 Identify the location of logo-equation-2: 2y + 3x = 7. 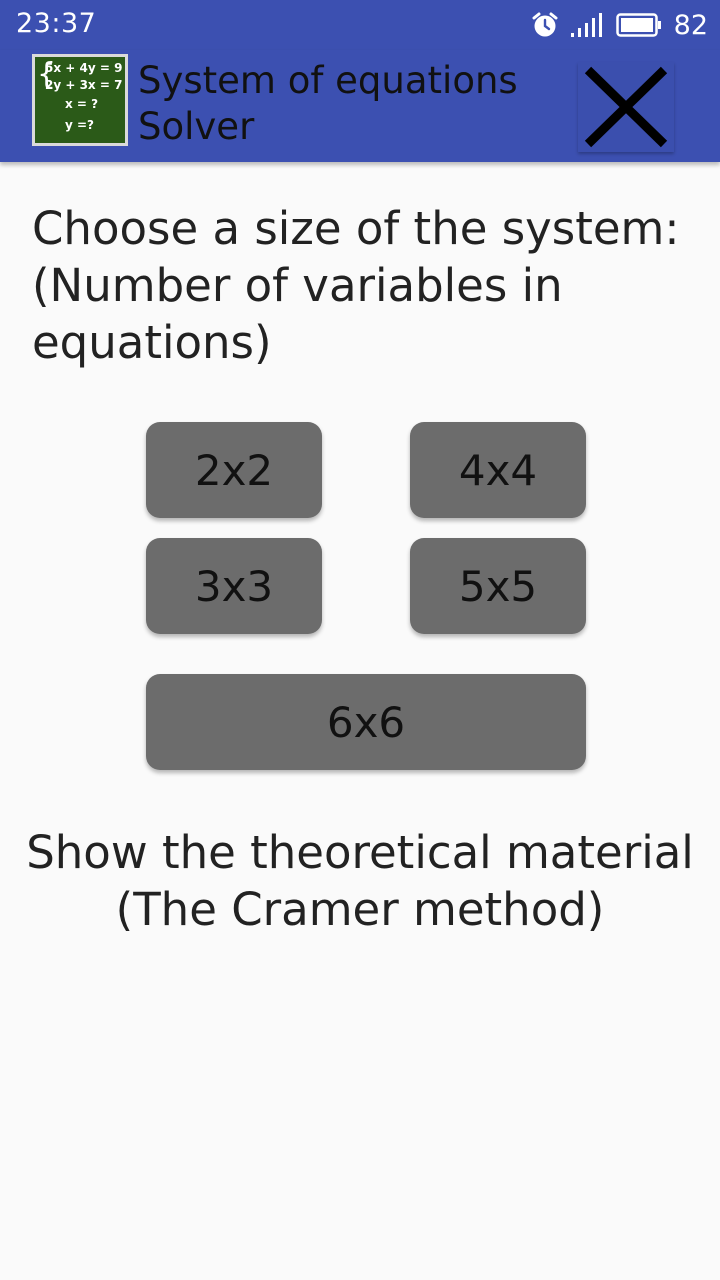
(84, 85).